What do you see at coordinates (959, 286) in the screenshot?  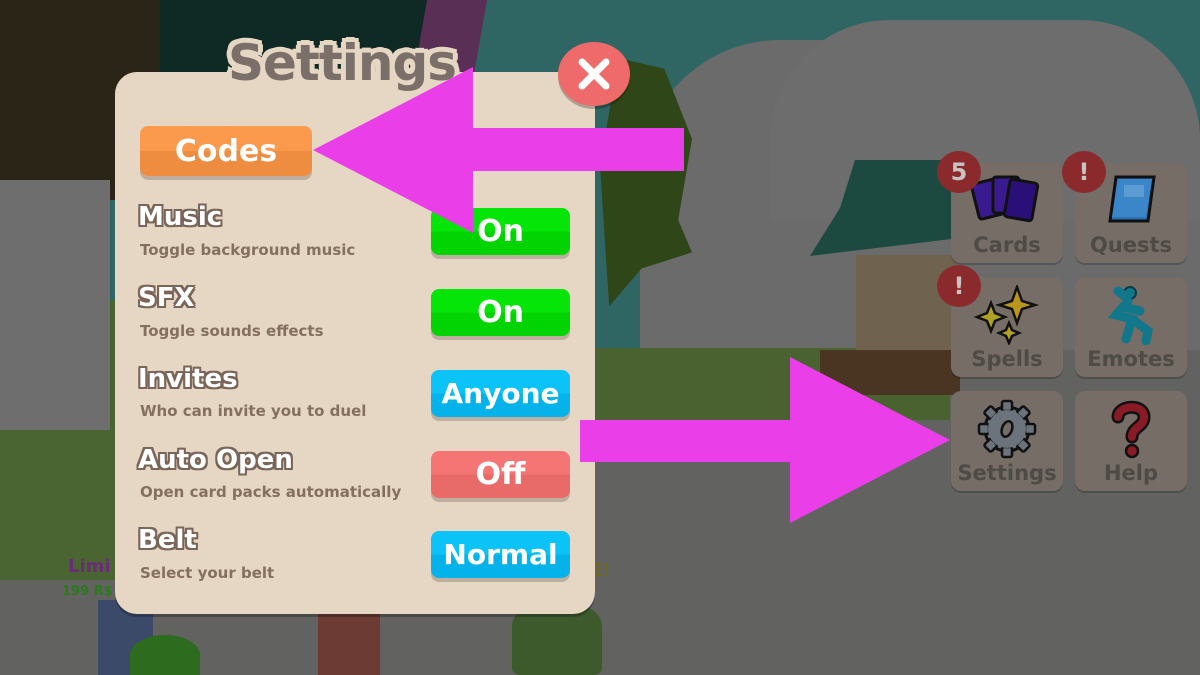 I see `spells-alert-badge: !` at bounding box center [959, 286].